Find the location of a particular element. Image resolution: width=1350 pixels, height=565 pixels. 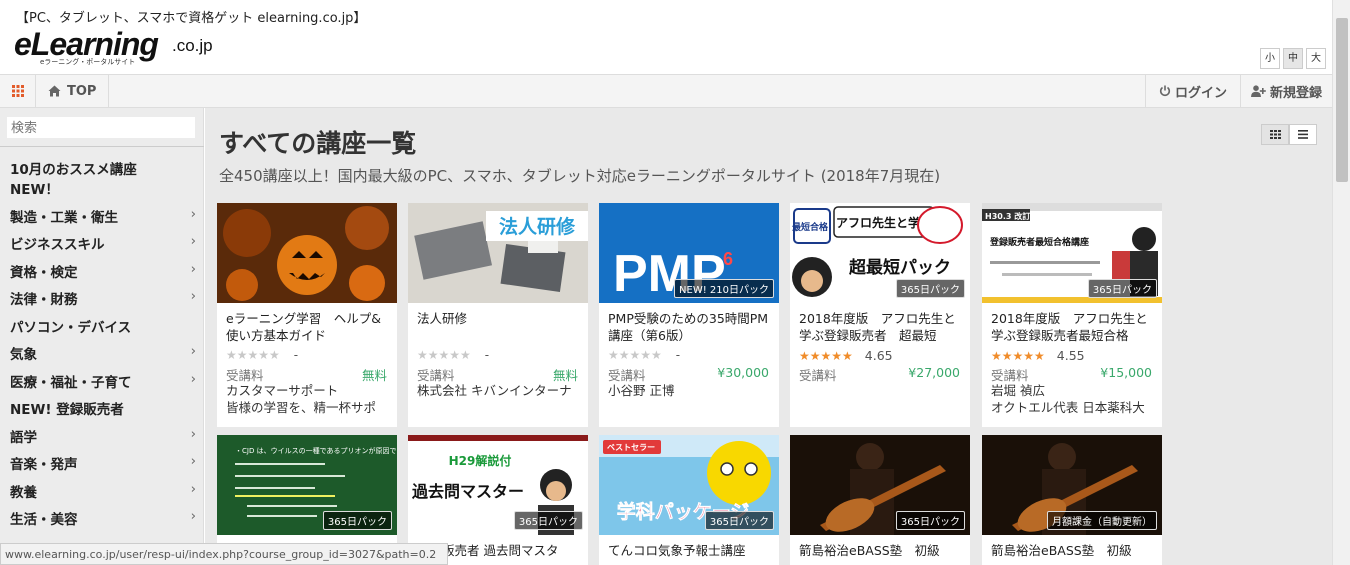

page-scrollbar is located at coordinates (1341, 282).